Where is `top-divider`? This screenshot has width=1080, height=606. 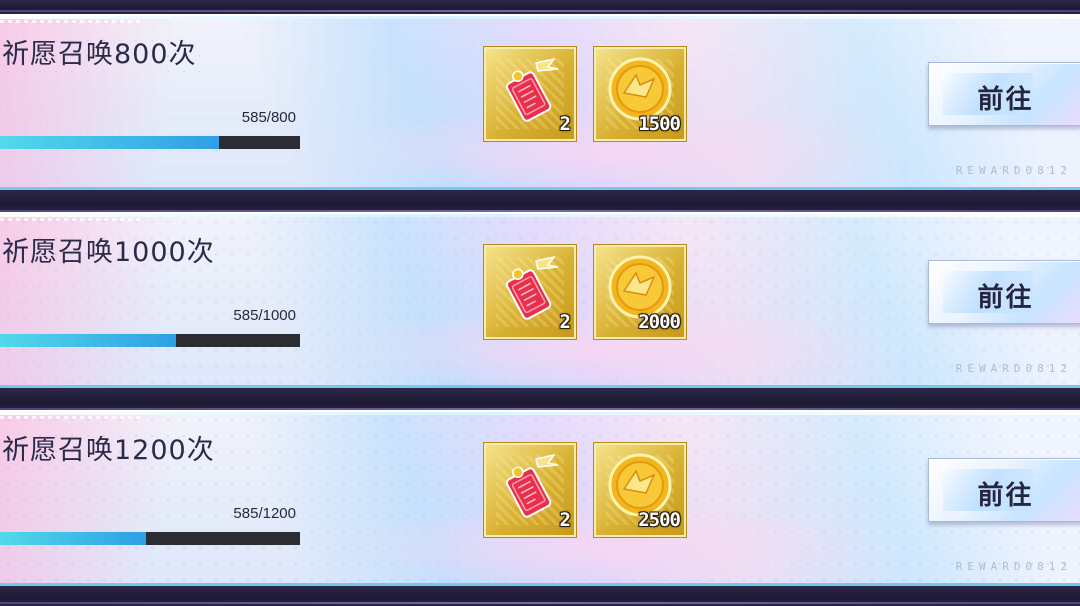
top-divider is located at coordinates (540, 7).